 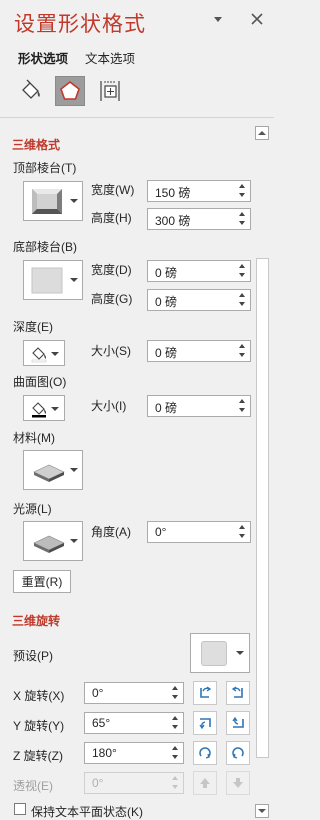 What do you see at coordinates (112, 299) in the screenshot?
I see `bottom-bevel-height-label: 高度(G)` at bounding box center [112, 299].